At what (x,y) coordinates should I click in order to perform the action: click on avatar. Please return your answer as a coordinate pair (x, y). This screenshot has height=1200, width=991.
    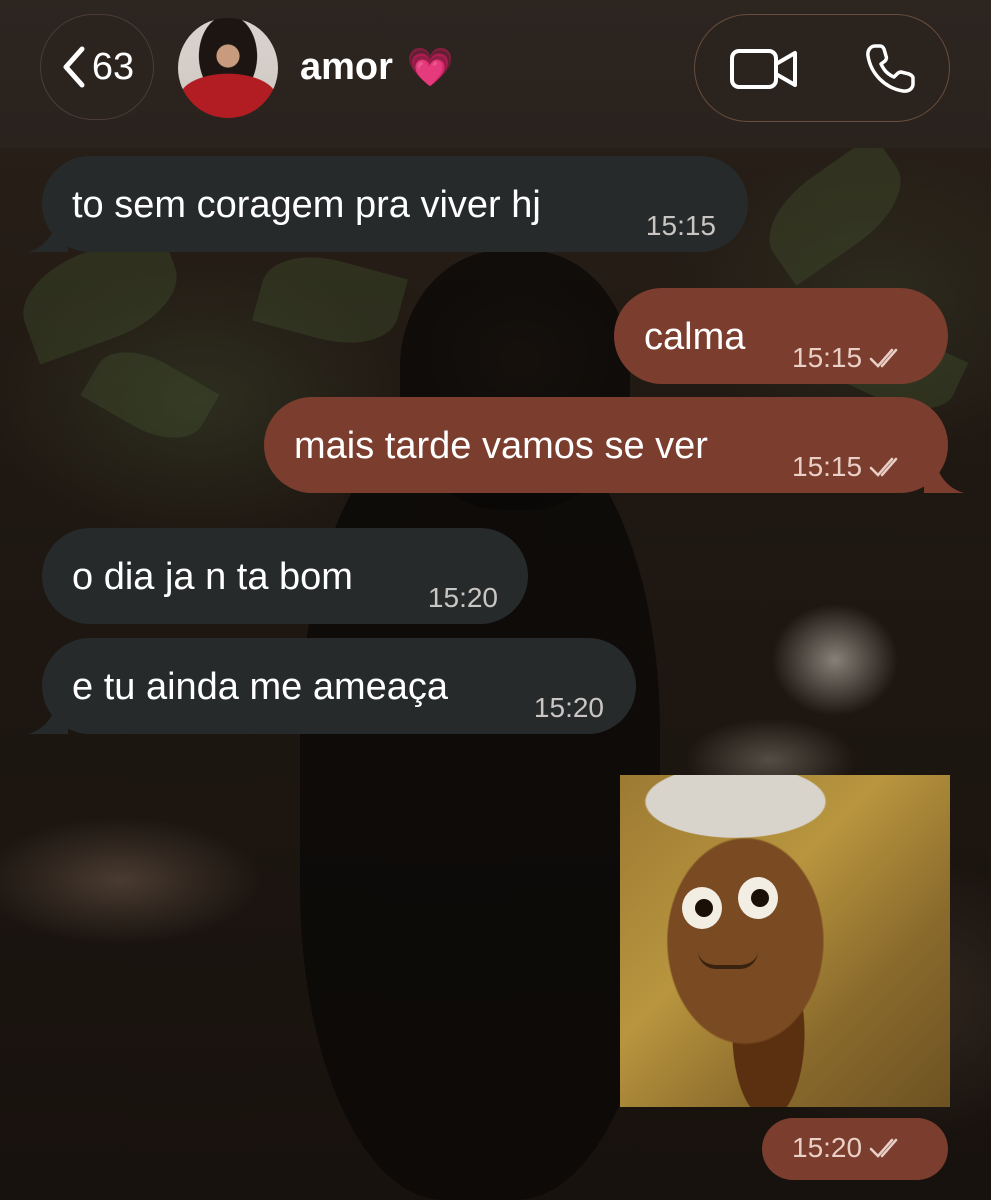
    Looking at the image, I should click on (228, 68).